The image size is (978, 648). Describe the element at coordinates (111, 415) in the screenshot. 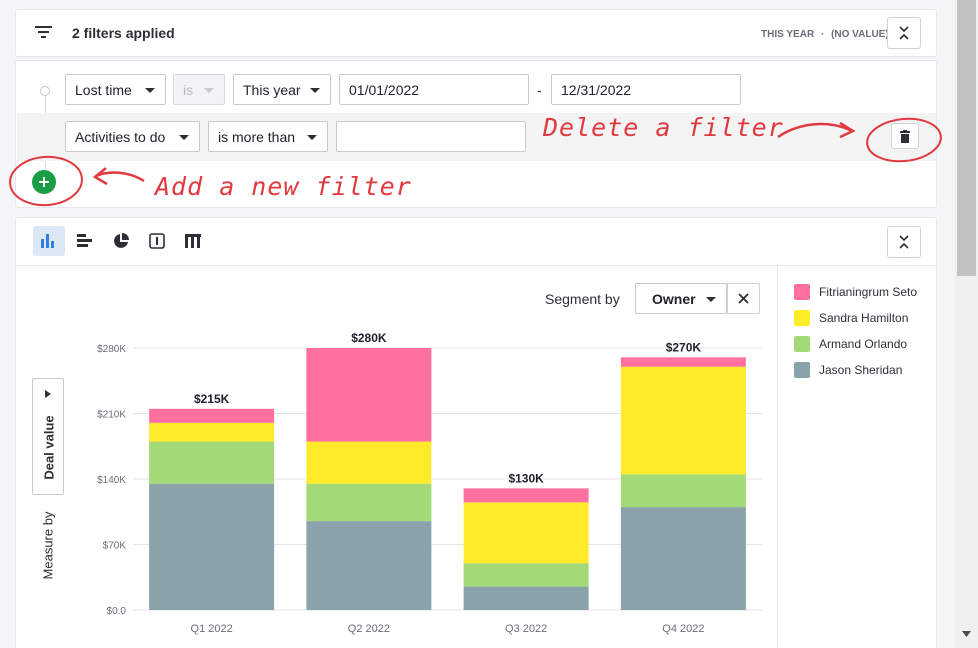

I see `y-tick-label: $210K` at that location.